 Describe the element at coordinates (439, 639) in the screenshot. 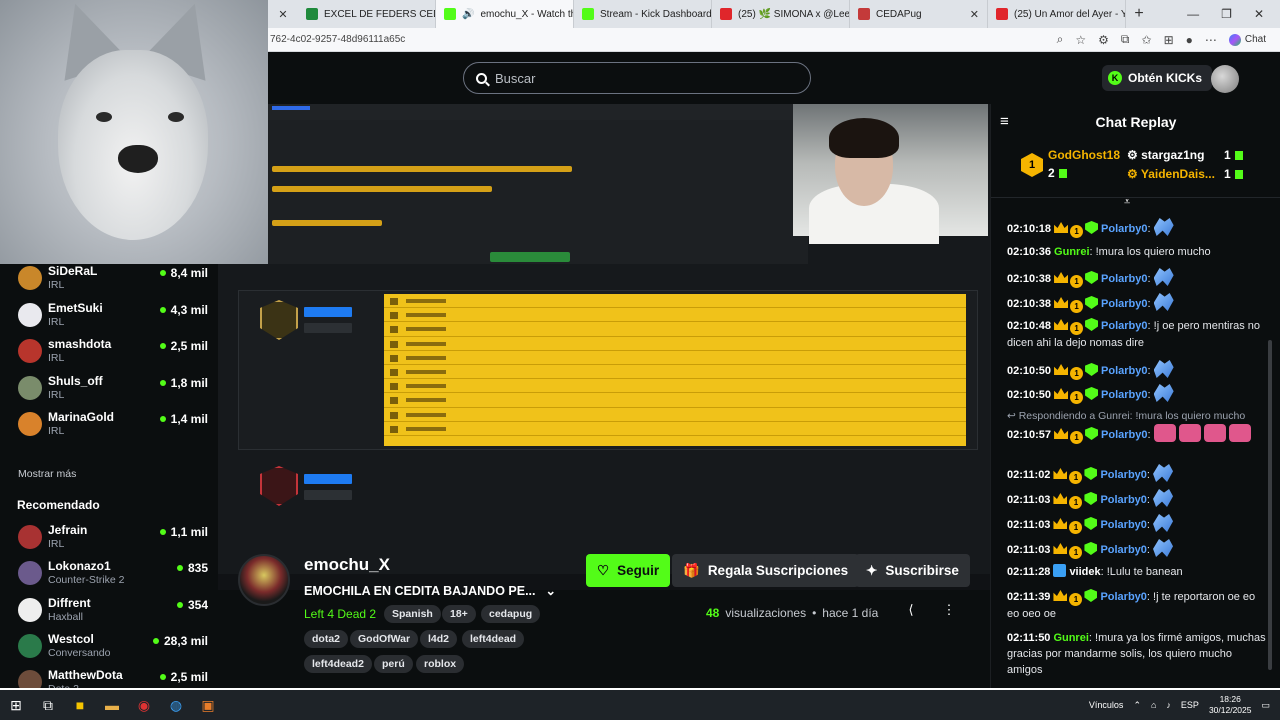

I see `tag-pill: l4d2` at that location.